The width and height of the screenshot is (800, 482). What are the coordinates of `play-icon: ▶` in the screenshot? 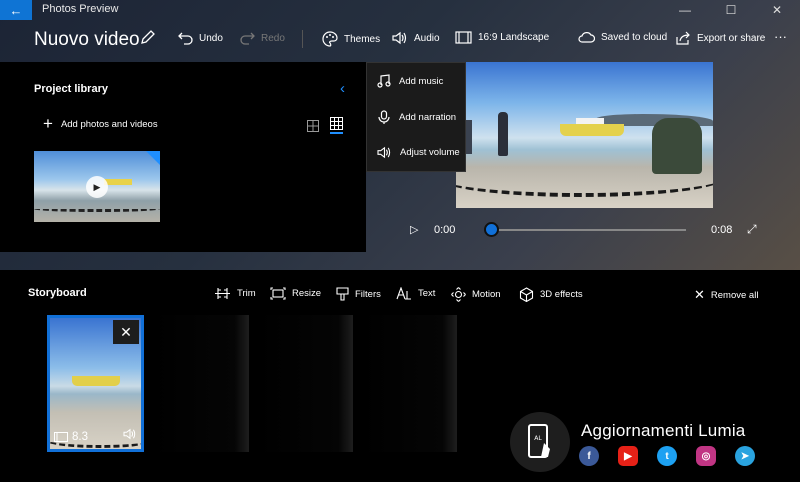 It's located at (97, 187).